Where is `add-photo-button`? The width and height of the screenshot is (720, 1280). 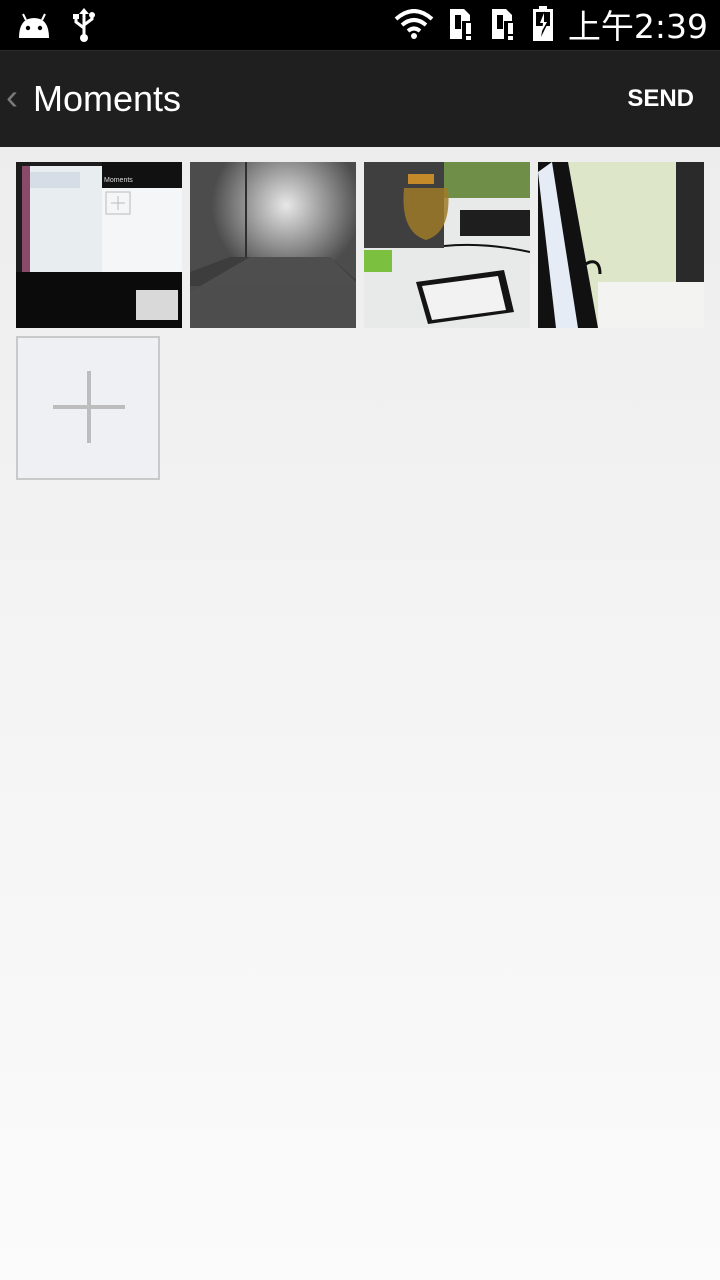
add-photo-button is located at coordinates (88, 408).